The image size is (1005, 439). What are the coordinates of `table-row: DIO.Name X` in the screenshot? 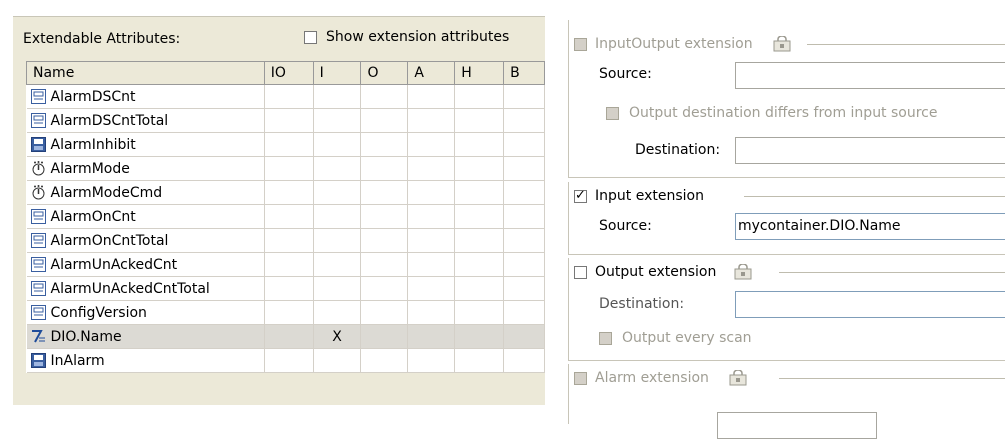 It's located at (285, 336).